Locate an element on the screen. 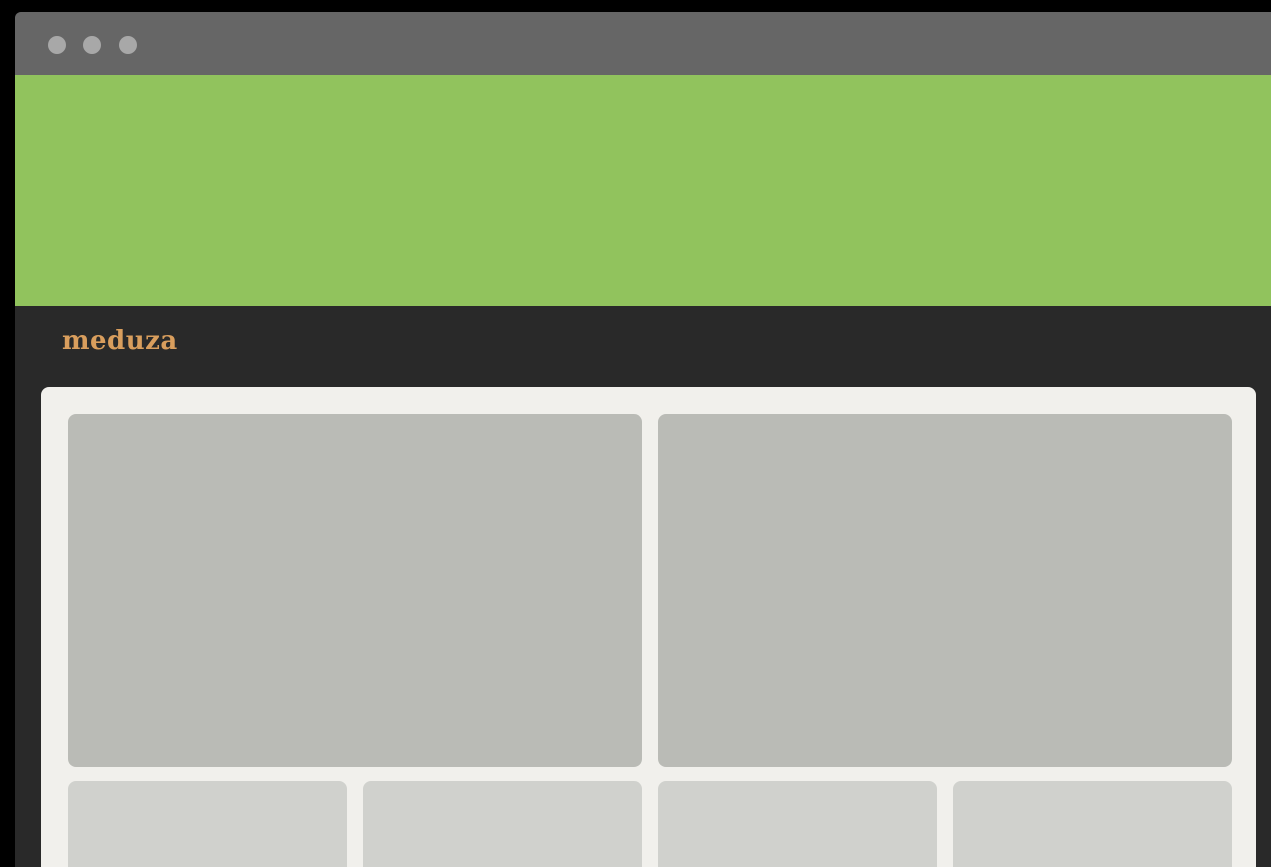  site-header: meduza is located at coordinates (643, 346).